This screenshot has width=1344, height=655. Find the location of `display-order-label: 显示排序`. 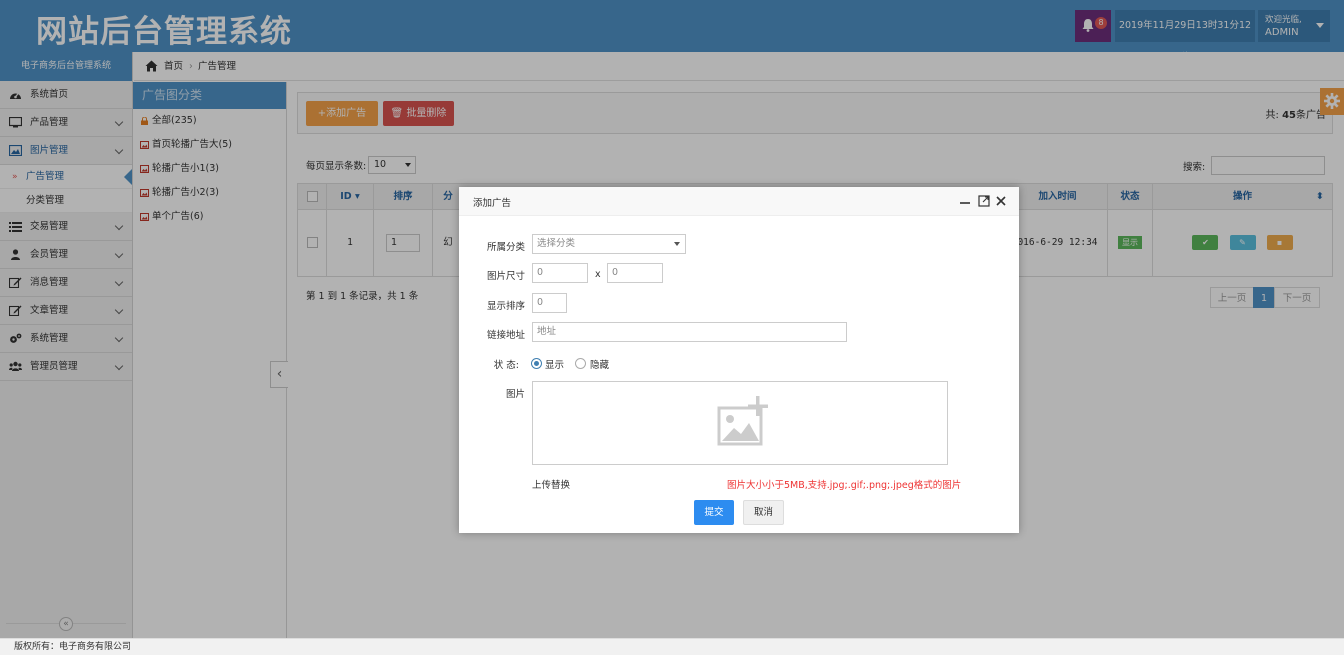

display-order-label: 显示排序 is located at coordinates (505, 306).